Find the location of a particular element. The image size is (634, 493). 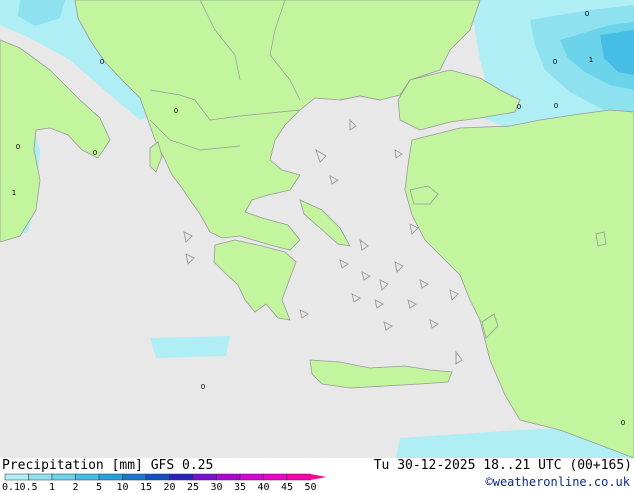

legend-arrow is located at coordinates (318, 477).